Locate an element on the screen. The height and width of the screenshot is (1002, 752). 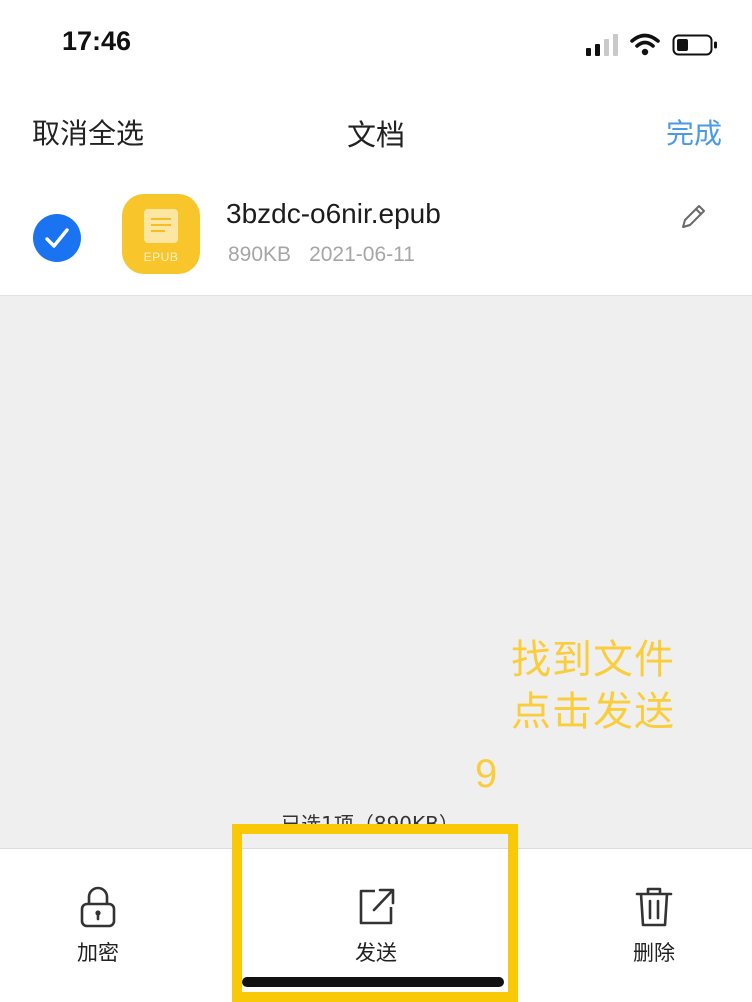
annotation-step-number: 9 is located at coordinates (486, 774).